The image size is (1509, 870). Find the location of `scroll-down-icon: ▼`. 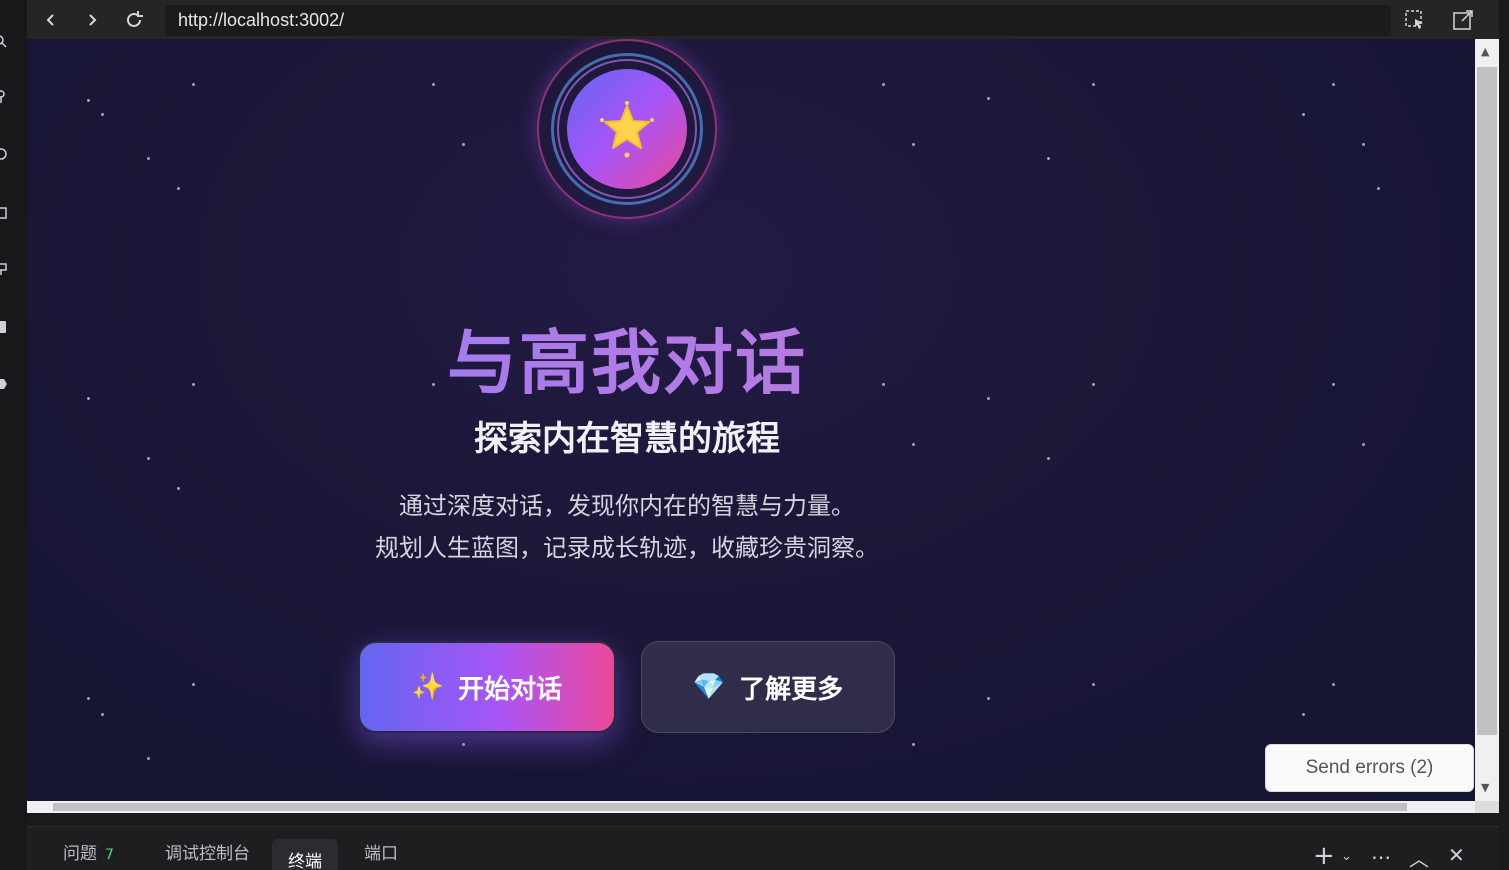

scroll-down-icon: ▼ is located at coordinates (1485, 787).